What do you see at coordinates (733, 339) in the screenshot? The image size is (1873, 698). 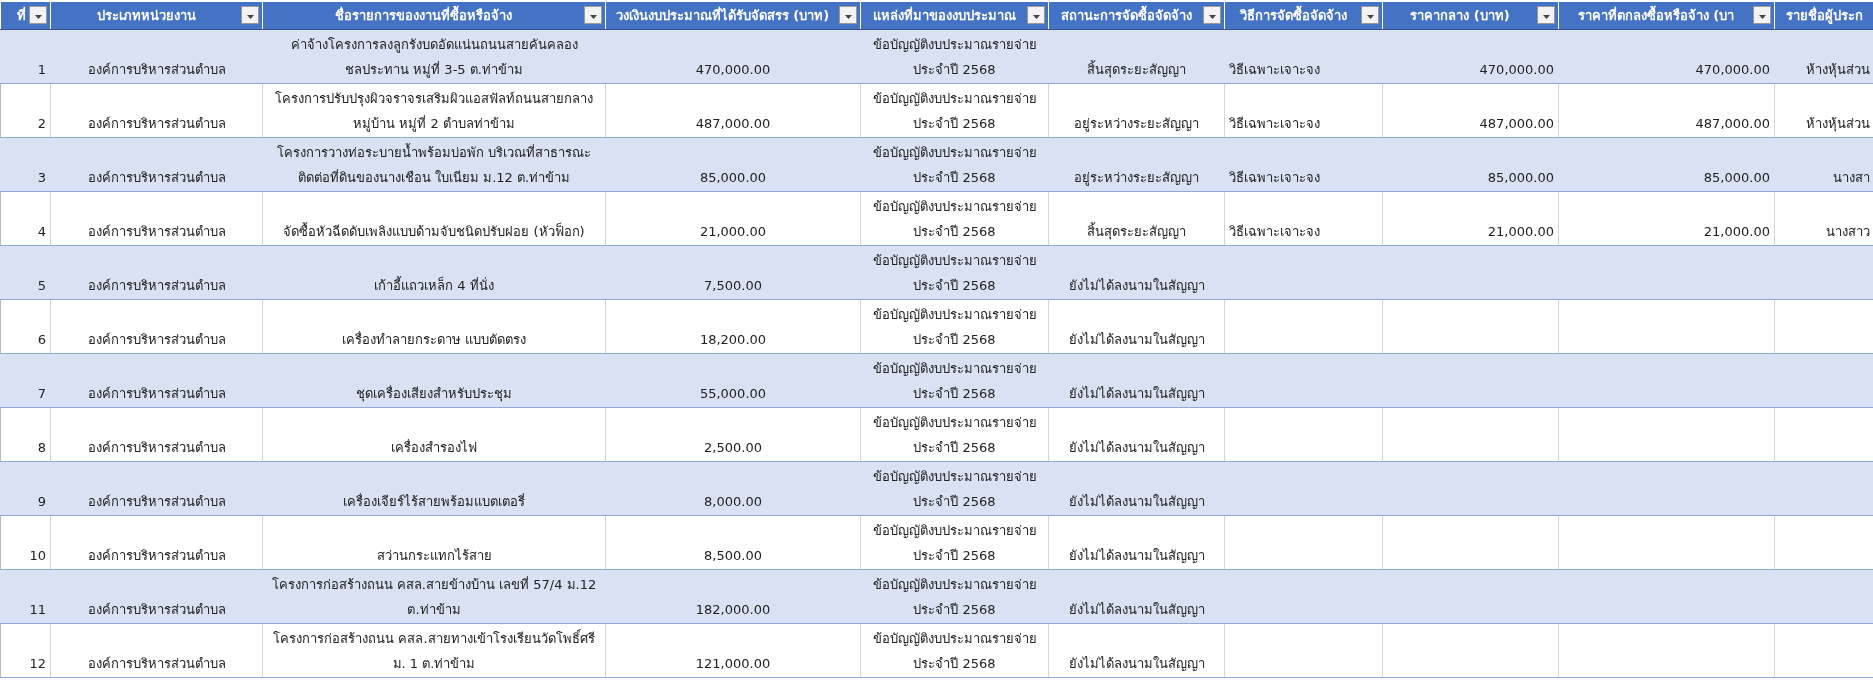 I see `budget-cell: 18,200.00` at bounding box center [733, 339].